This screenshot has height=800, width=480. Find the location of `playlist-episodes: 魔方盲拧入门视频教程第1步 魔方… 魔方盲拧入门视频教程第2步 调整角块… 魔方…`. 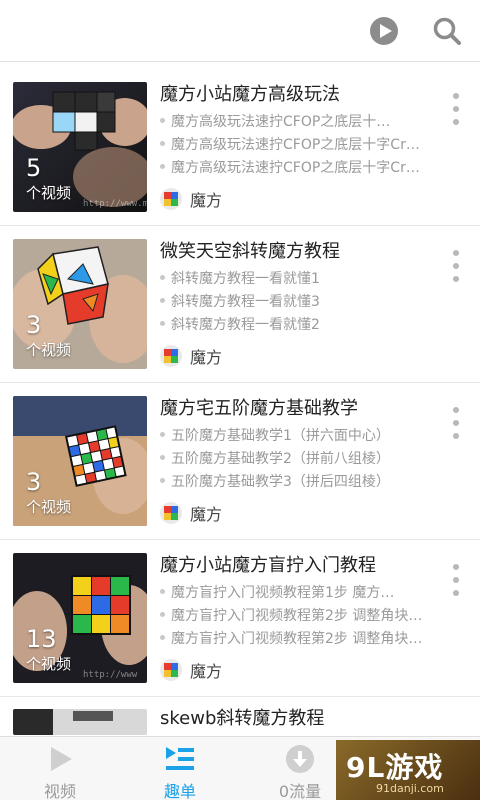

playlist-episodes: 魔方盲拧入门视频教程第1步 魔方… 魔方盲拧入门视频教程第2步 调整角块… 魔方… is located at coordinates (311, 616).